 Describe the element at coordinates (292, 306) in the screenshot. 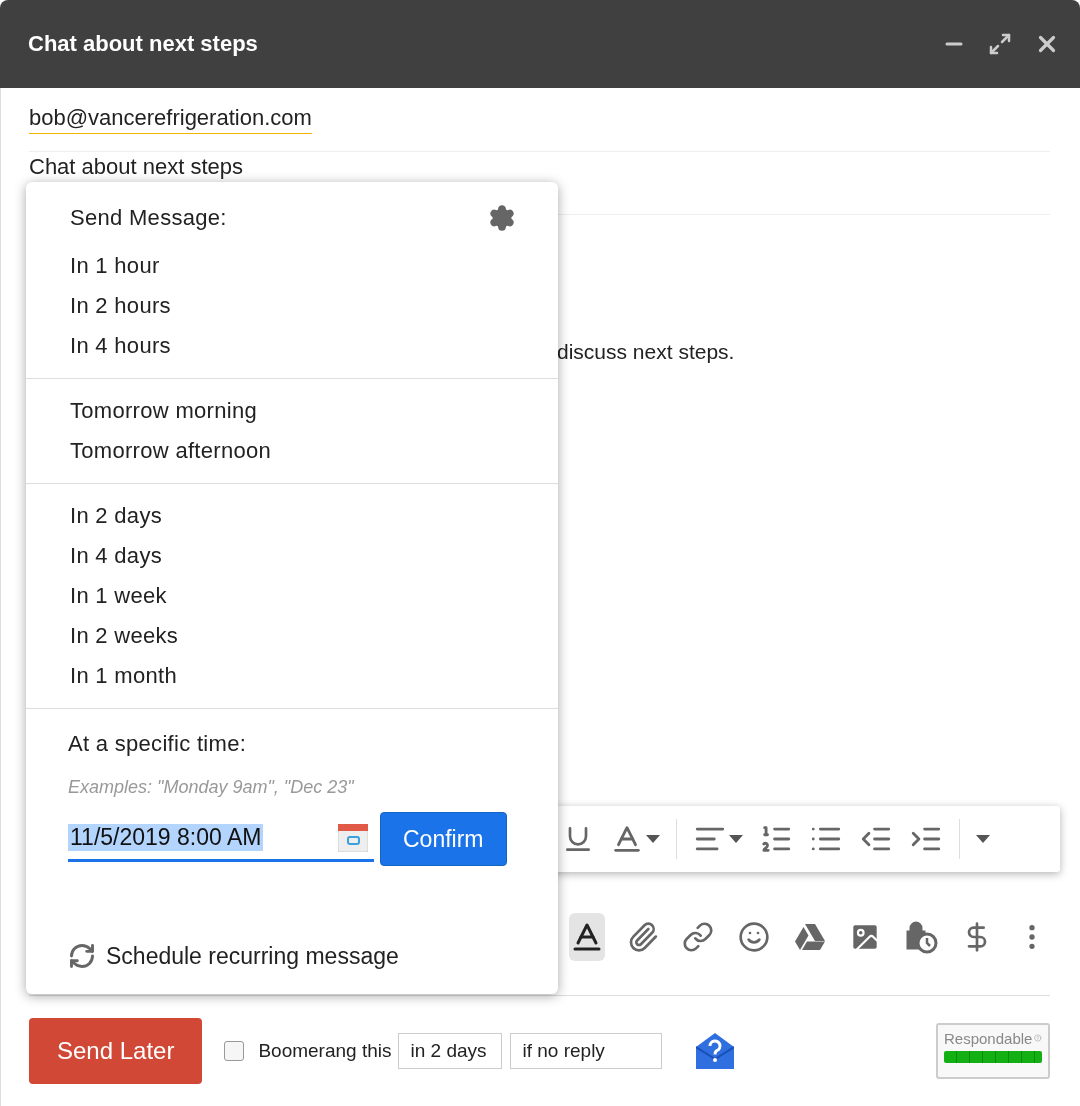

I see `menu-item: In 2 hours` at that location.